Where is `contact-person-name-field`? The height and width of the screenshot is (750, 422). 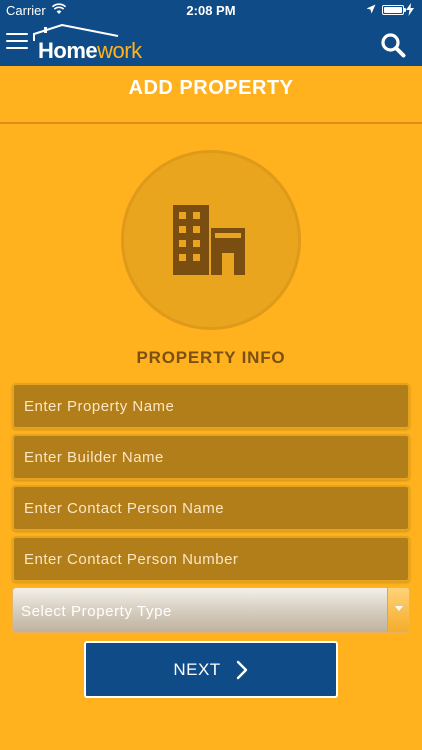
contact-person-name-field is located at coordinates (211, 508).